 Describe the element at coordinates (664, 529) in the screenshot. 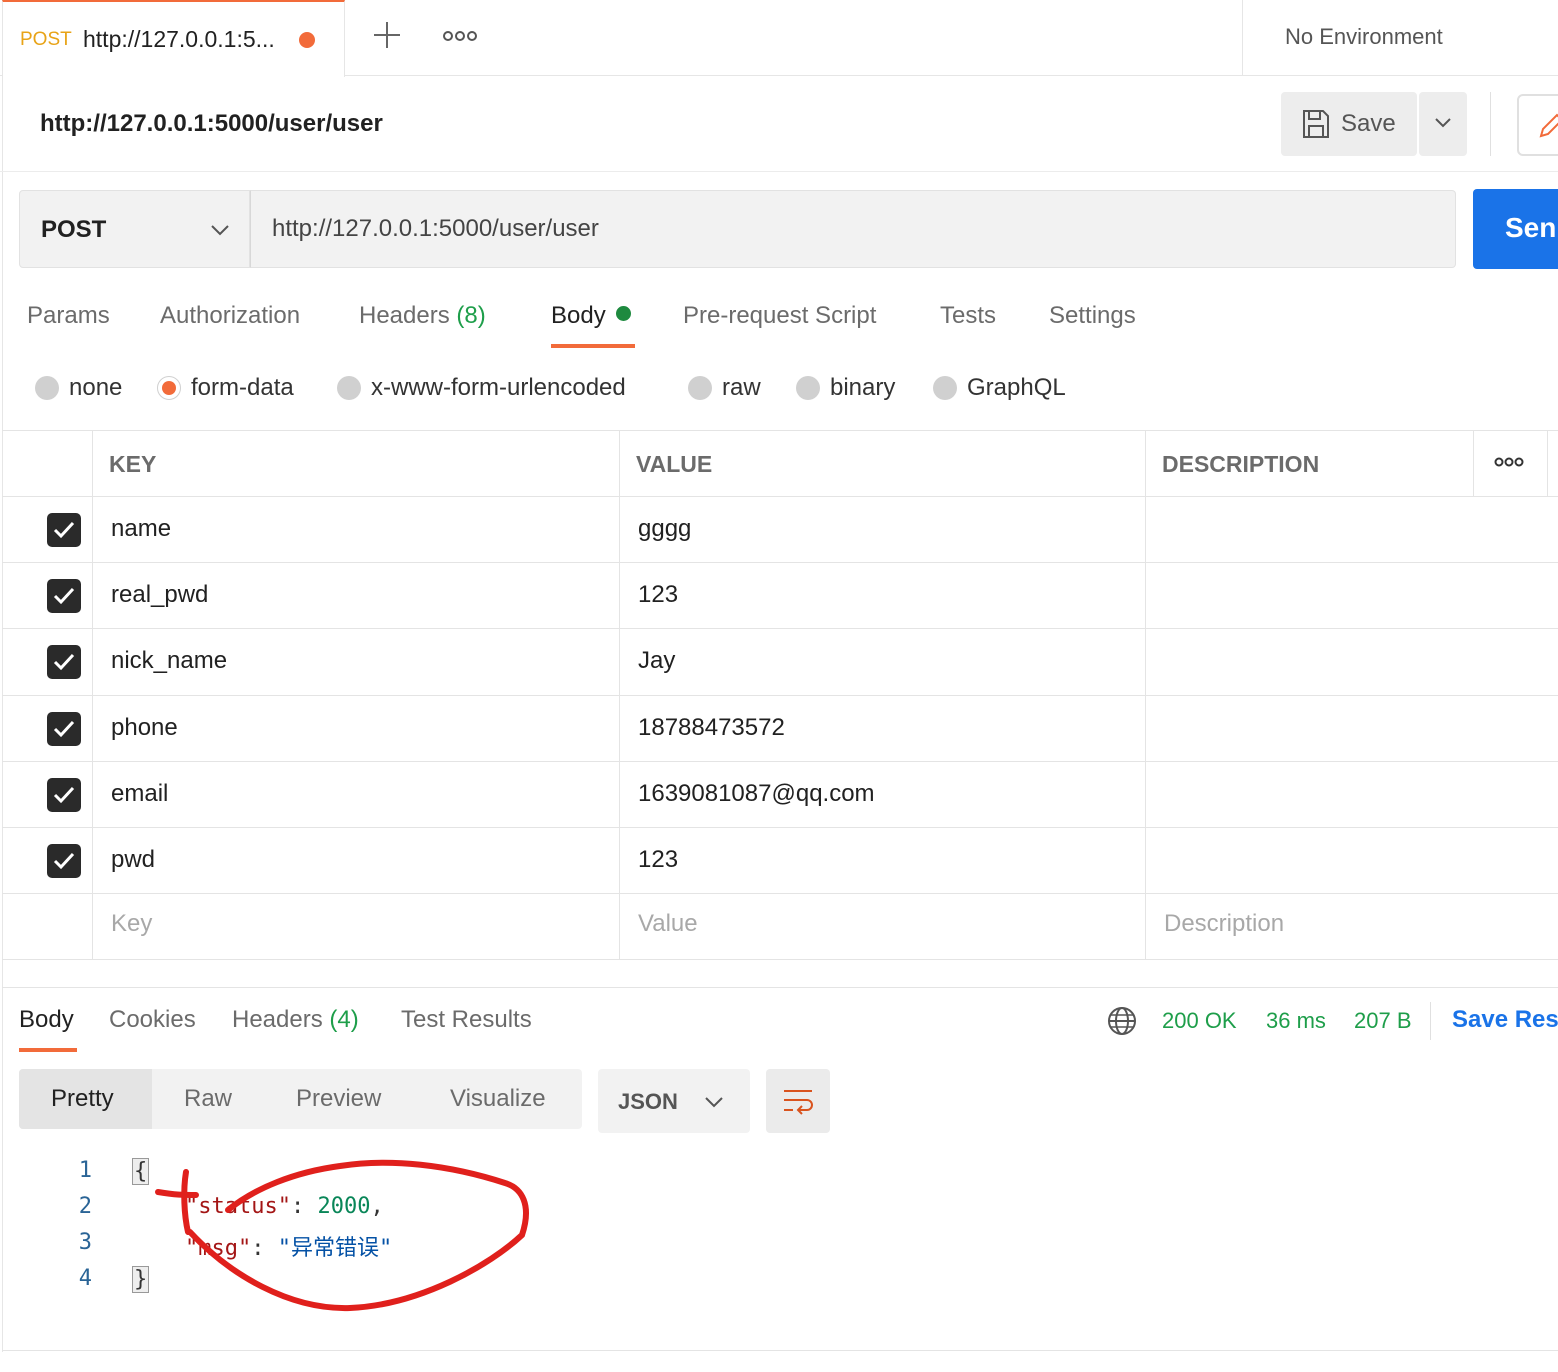

I see `row-value: gggg` at that location.